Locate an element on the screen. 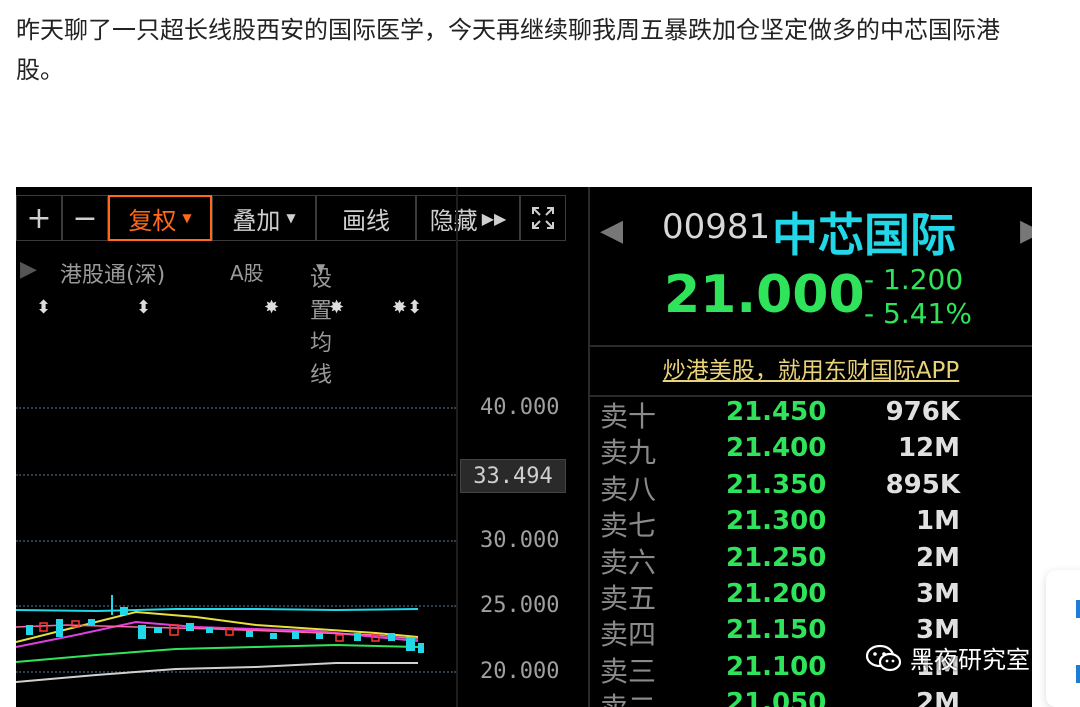 The width and height of the screenshot is (1080, 707). adjust-dropdown: 复权 ▼ is located at coordinates (160, 218).